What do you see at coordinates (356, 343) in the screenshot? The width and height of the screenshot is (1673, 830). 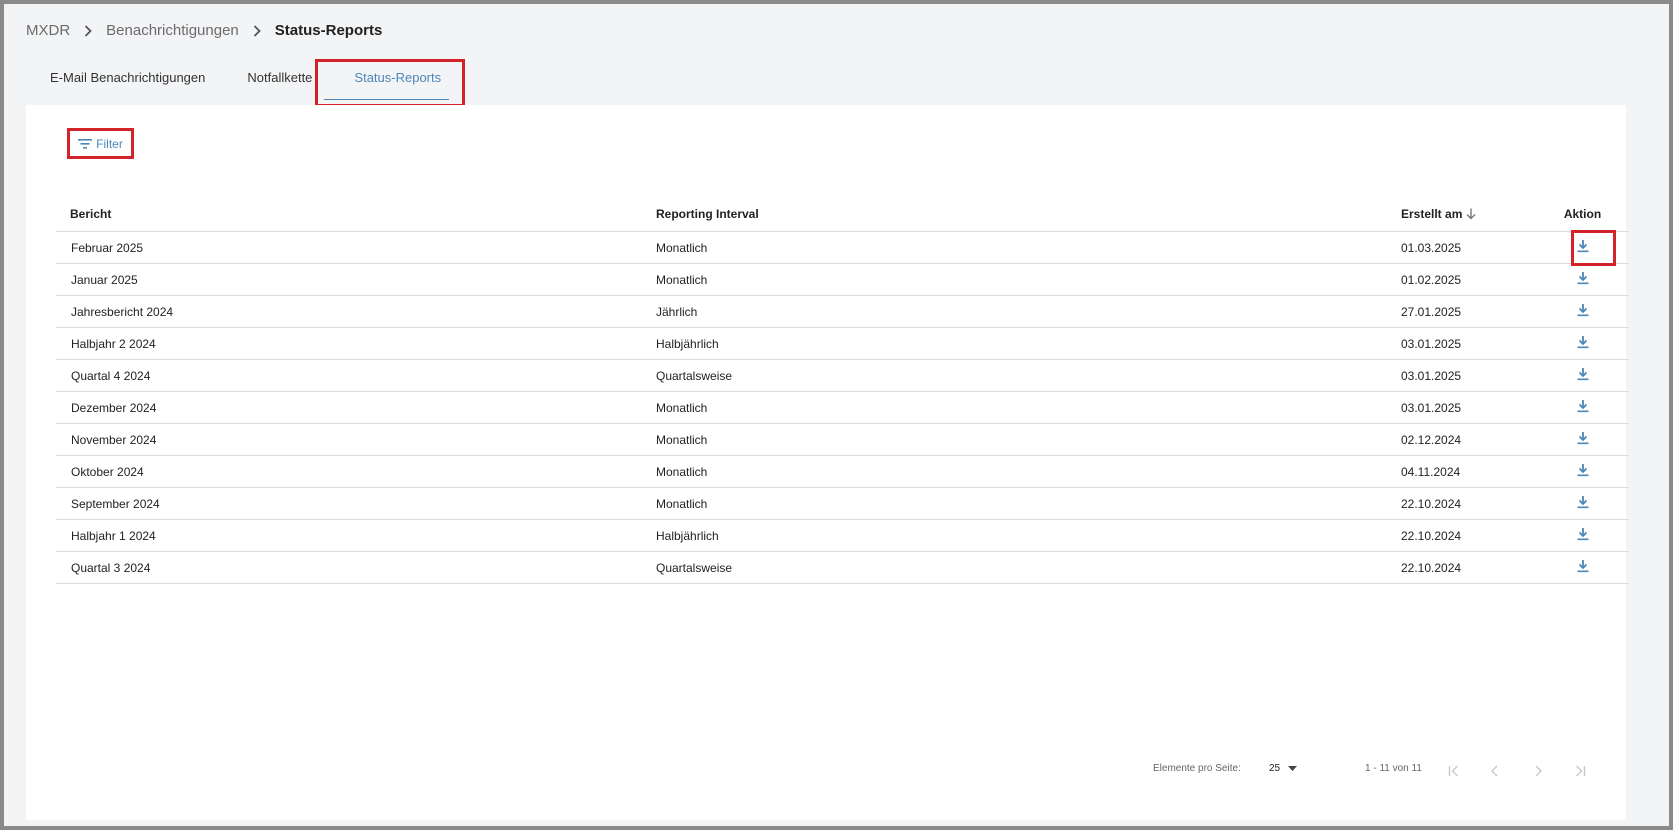 I see `cell-bericht: Halbjahr 2 2024` at bounding box center [356, 343].